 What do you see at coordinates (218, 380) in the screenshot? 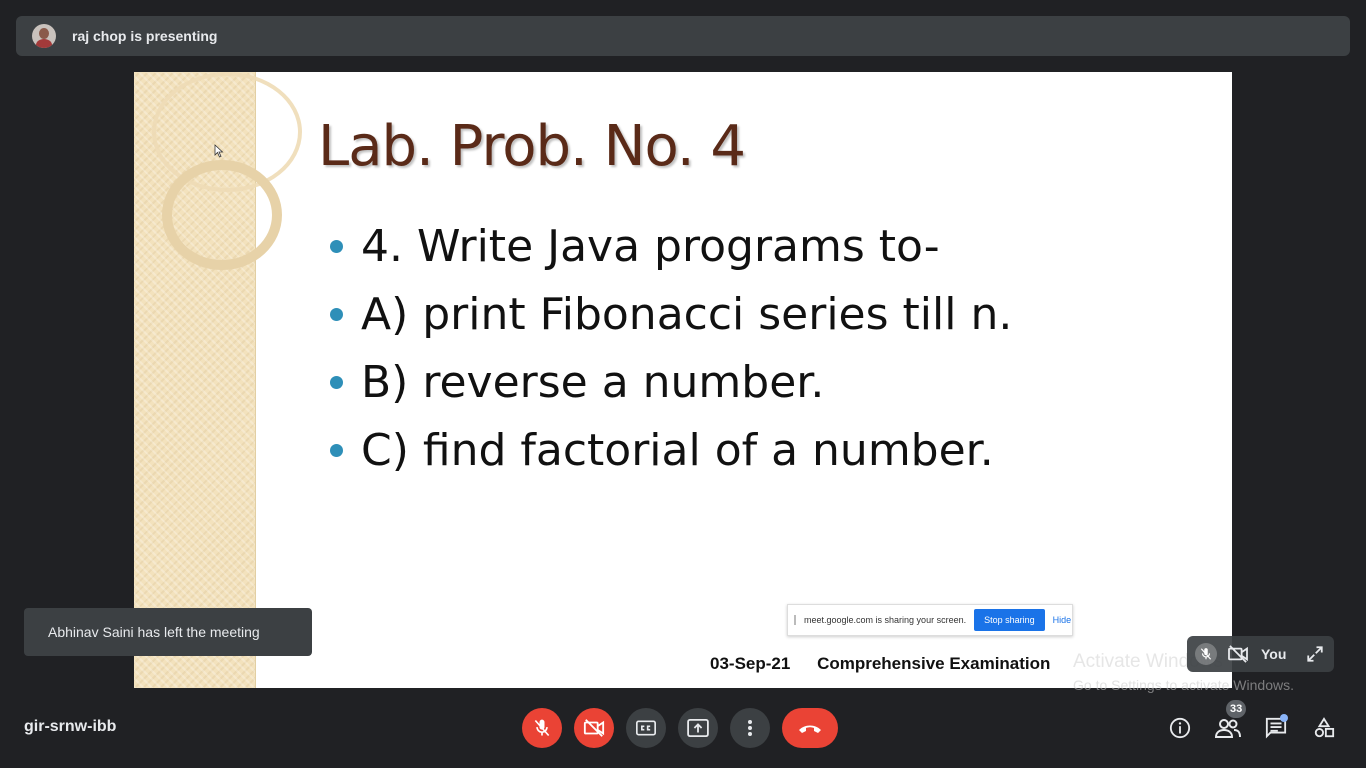
I see `slide-decoration` at bounding box center [218, 380].